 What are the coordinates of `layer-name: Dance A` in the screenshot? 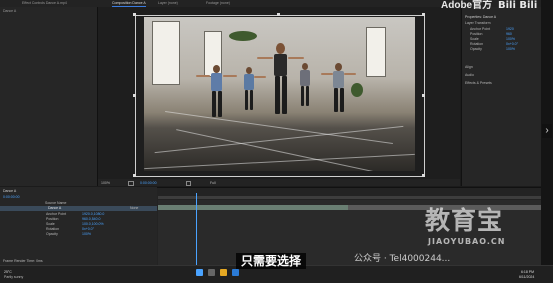 It's located at (54, 208).